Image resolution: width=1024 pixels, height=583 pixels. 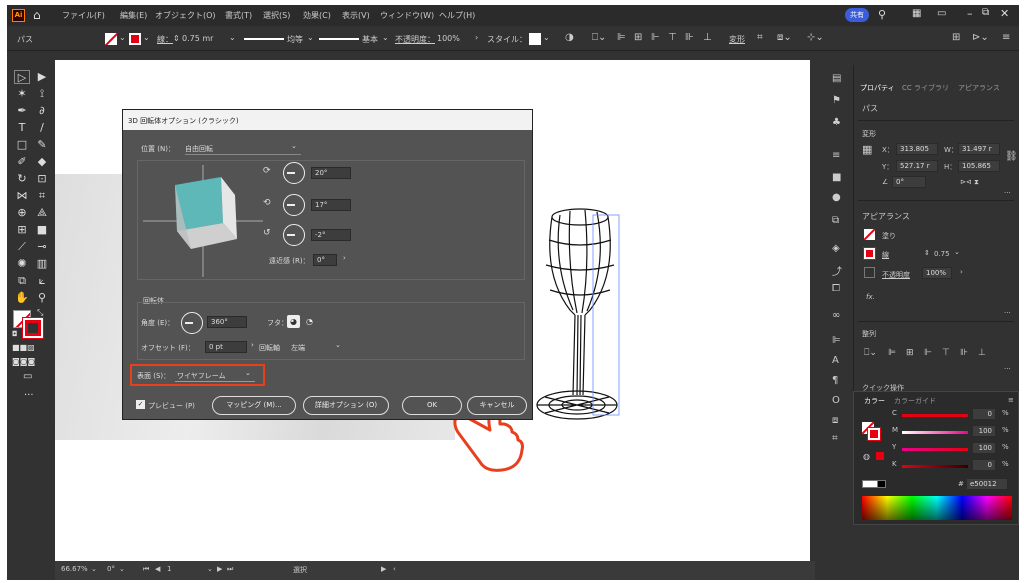 What do you see at coordinates (917, 166) in the screenshot?
I see `y-input: 527.17 r` at bounding box center [917, 166].